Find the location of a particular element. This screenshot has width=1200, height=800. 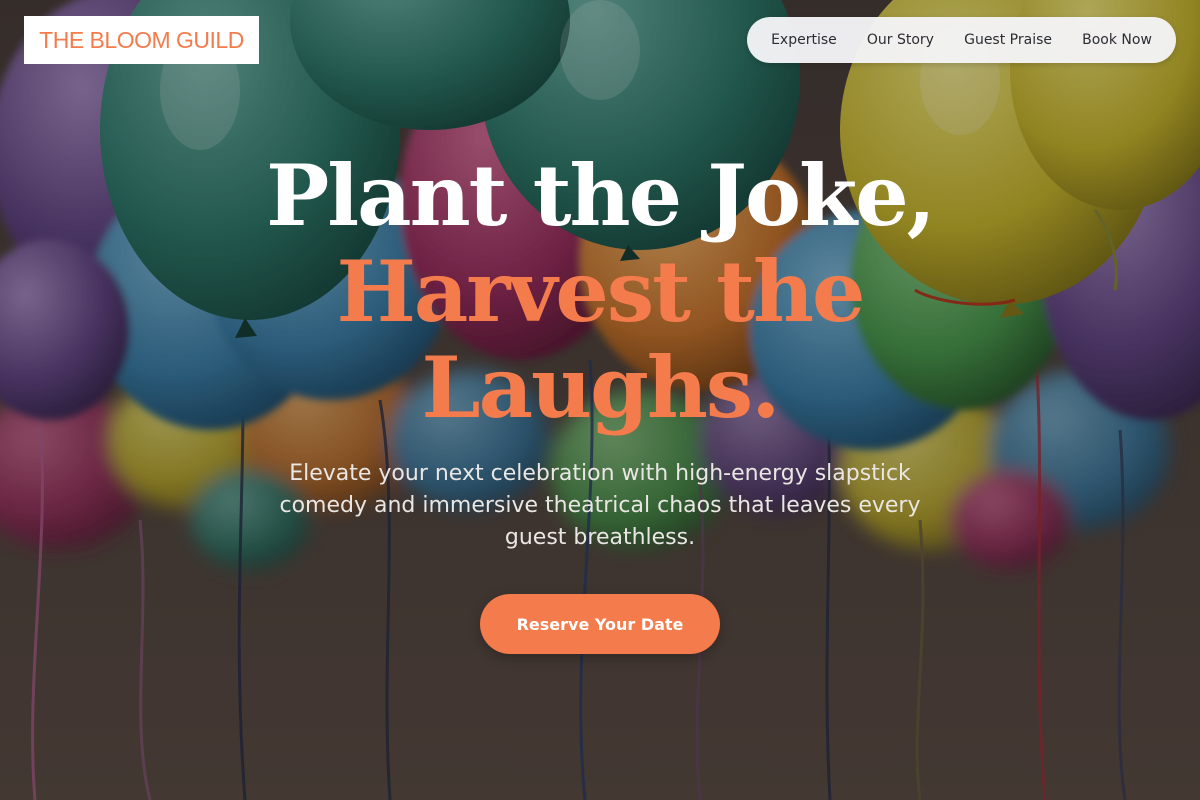

headline-line-2: Harvest the Laughs. is located at coordinates (601, 339).